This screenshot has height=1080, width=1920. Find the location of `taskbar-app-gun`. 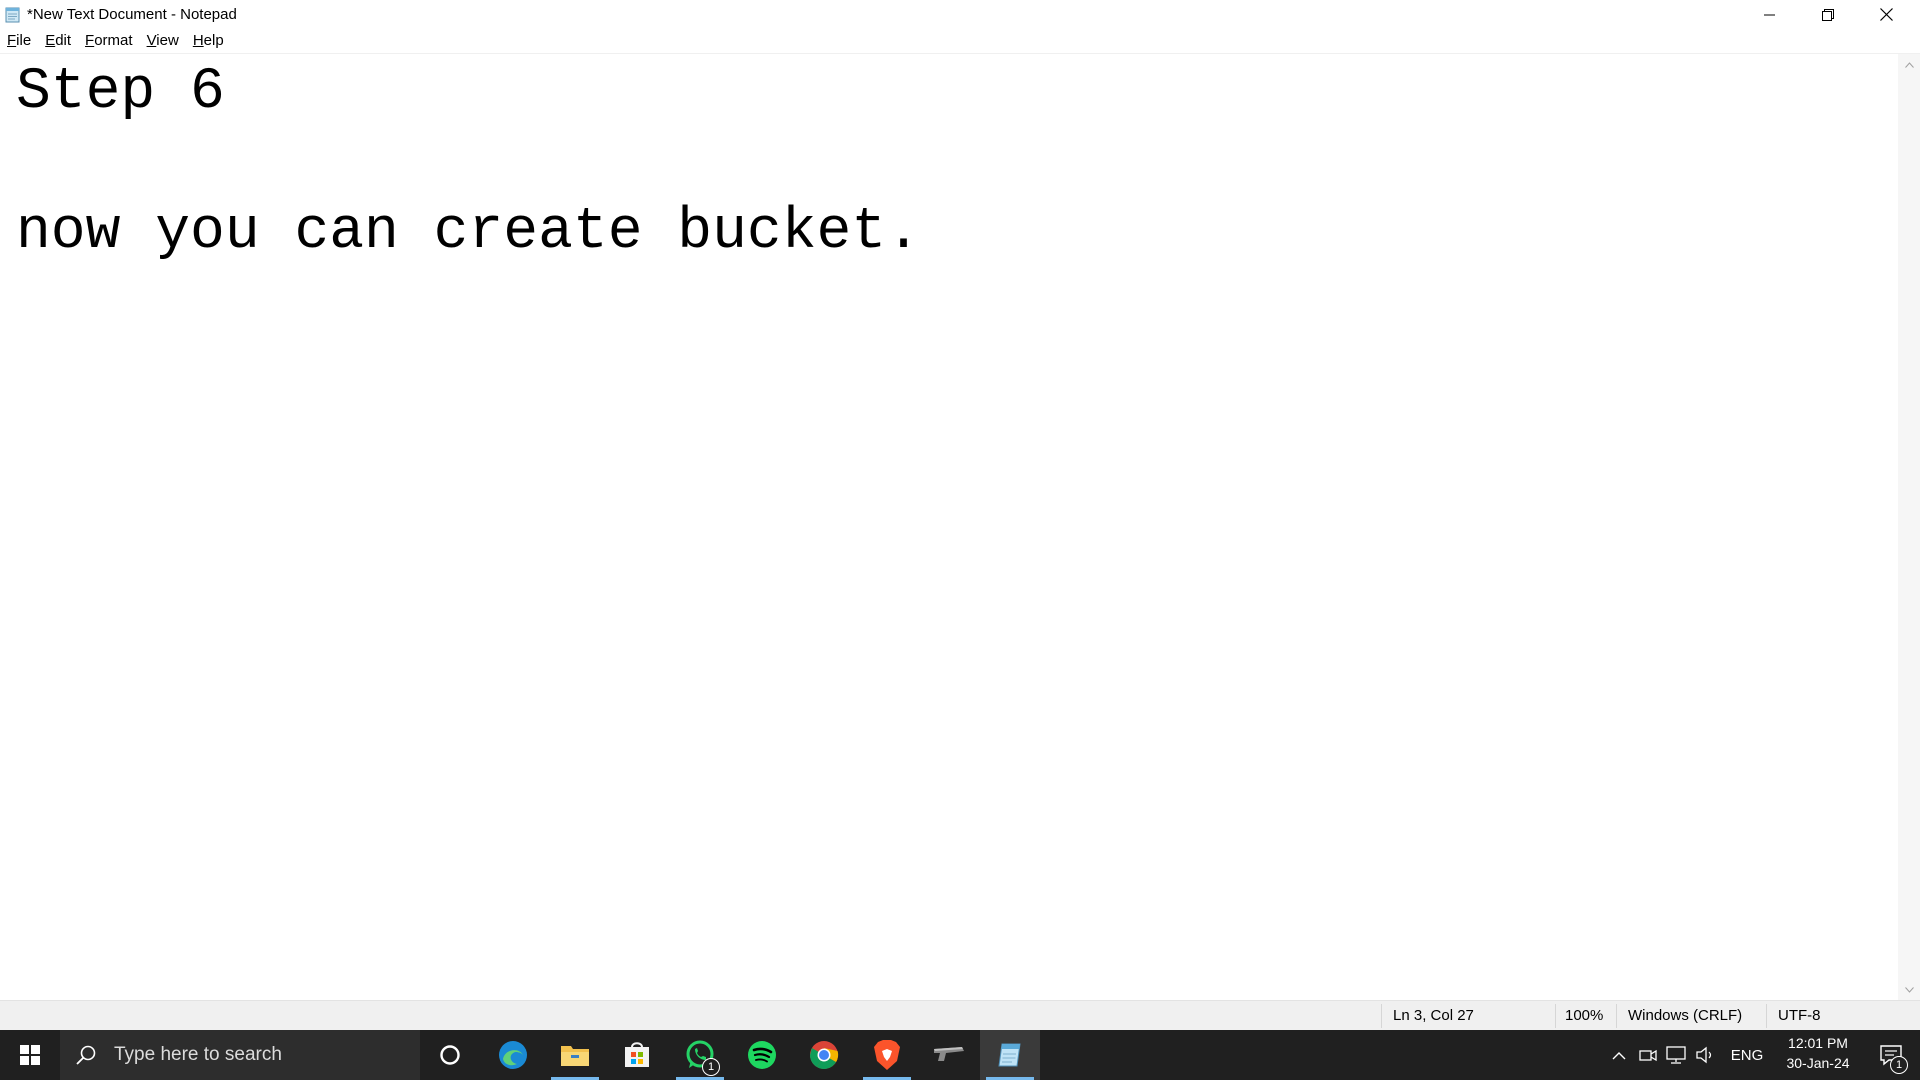

taskbar-app-gun is located at coordinates (949, 1055).